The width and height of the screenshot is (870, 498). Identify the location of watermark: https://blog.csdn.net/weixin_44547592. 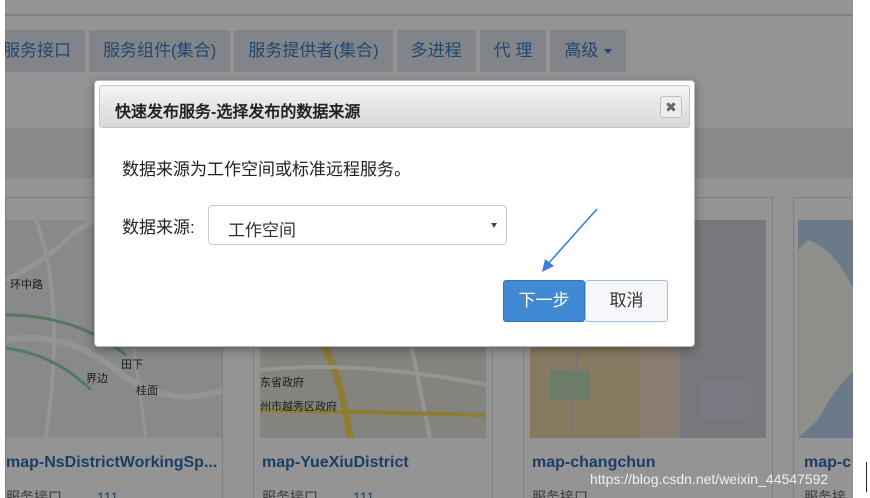
(709, 479).